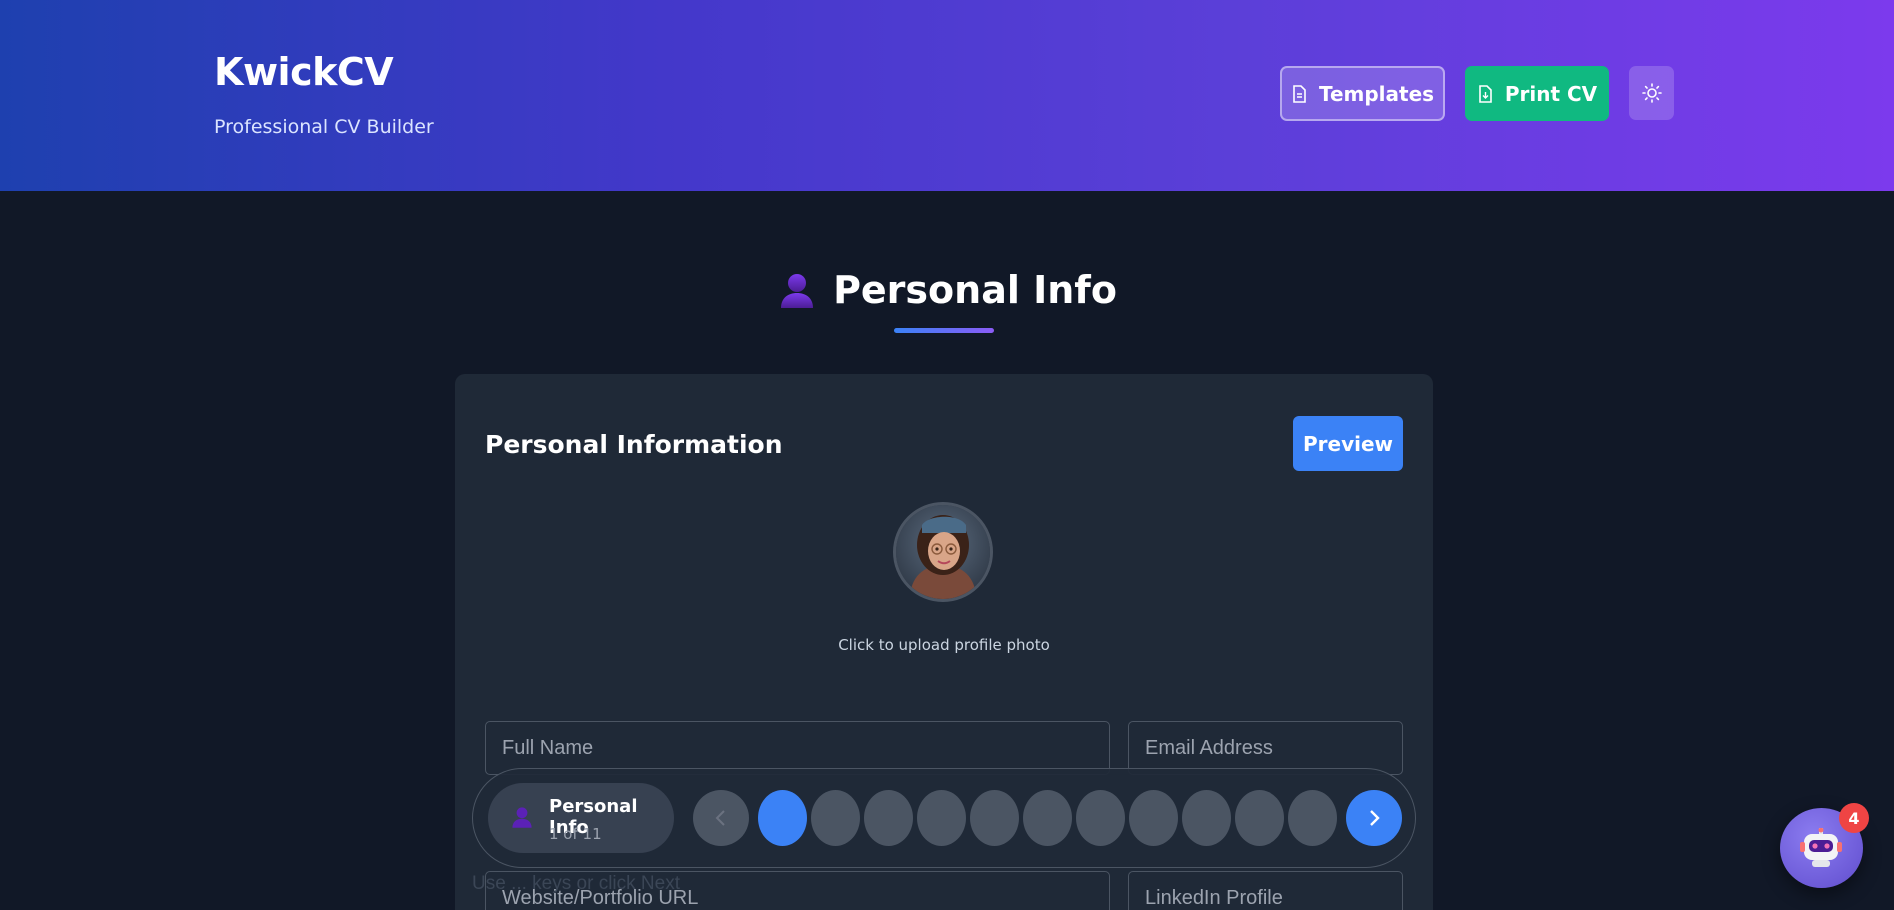  What do you see at coordinates (304, 72) in the screenshot?
I see `app-title: KwickCV` at bounding box center [304, 72].